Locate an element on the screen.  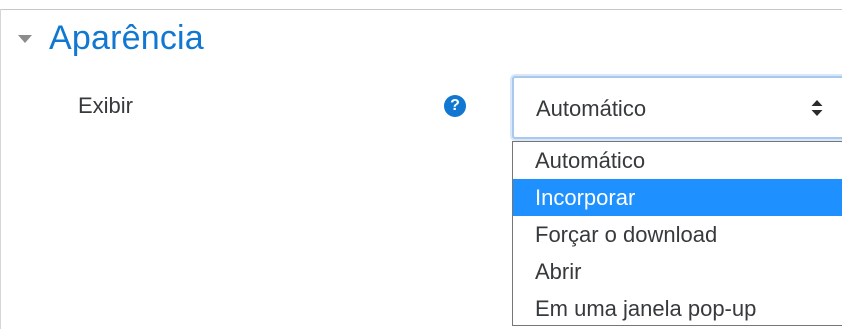
select-arrows-icon is located at coordinates (817, 108).